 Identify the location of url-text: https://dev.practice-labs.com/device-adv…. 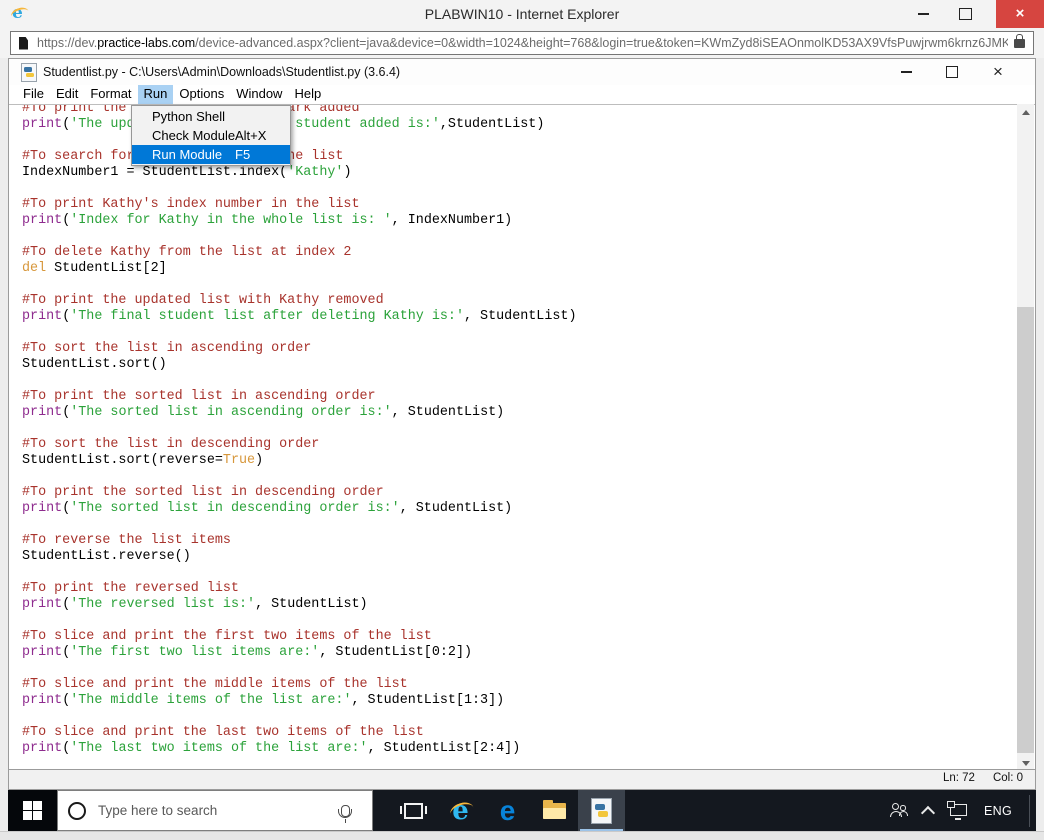
(522, 43).